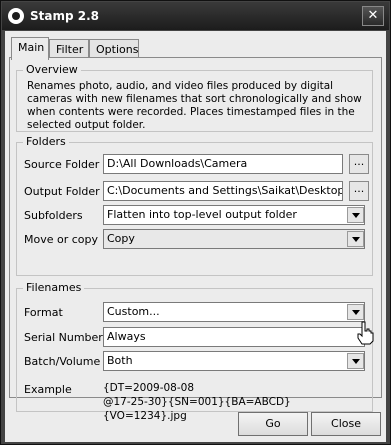 This screenshot has width=391, height=445. I want to click on output-folder-label: Output Folder, so click(62, 191).